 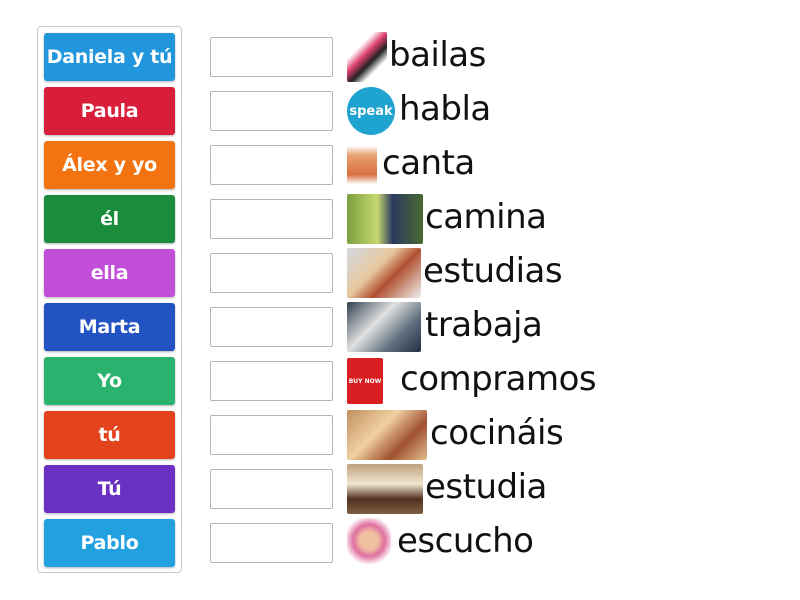 I want to click on tile-7: tú, so click(x=109, y=435).